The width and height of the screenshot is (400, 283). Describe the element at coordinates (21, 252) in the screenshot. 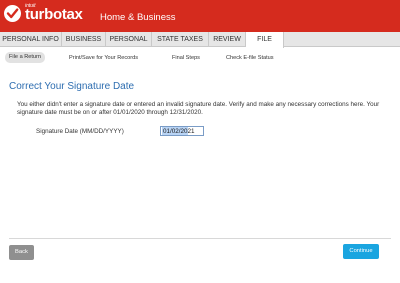

I see `back-button: Back` at that location.